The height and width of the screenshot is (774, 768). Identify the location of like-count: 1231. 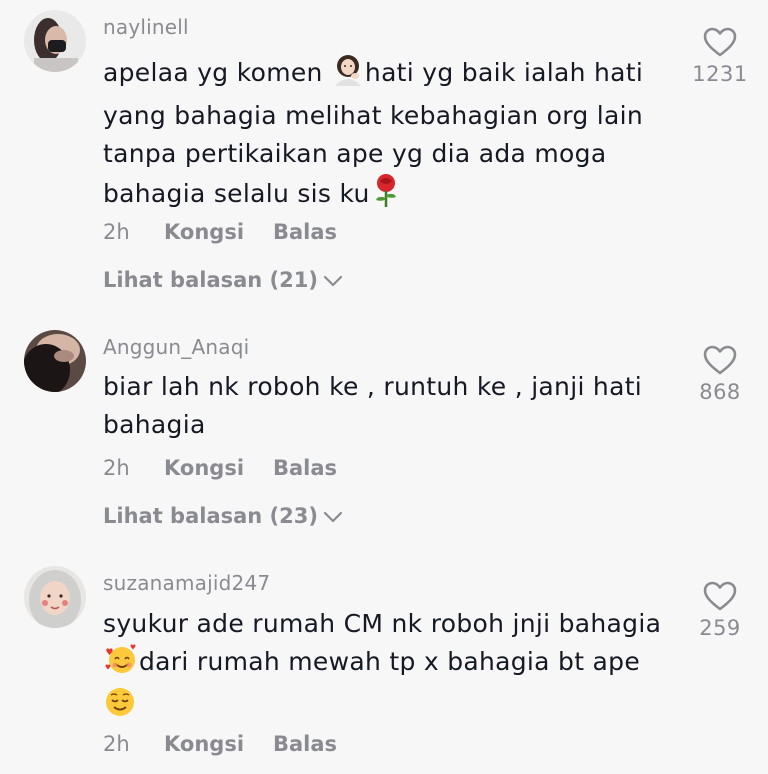
(720, 74).